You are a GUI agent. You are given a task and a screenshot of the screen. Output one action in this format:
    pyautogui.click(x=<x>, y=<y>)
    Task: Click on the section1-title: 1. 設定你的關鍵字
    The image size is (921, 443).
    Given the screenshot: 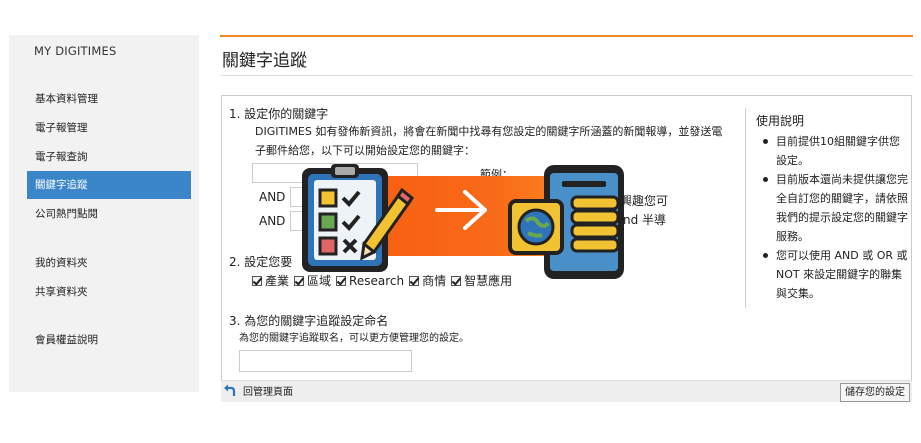 What is the action you would take?
    pyautogui.click(x=279, y=114)
    